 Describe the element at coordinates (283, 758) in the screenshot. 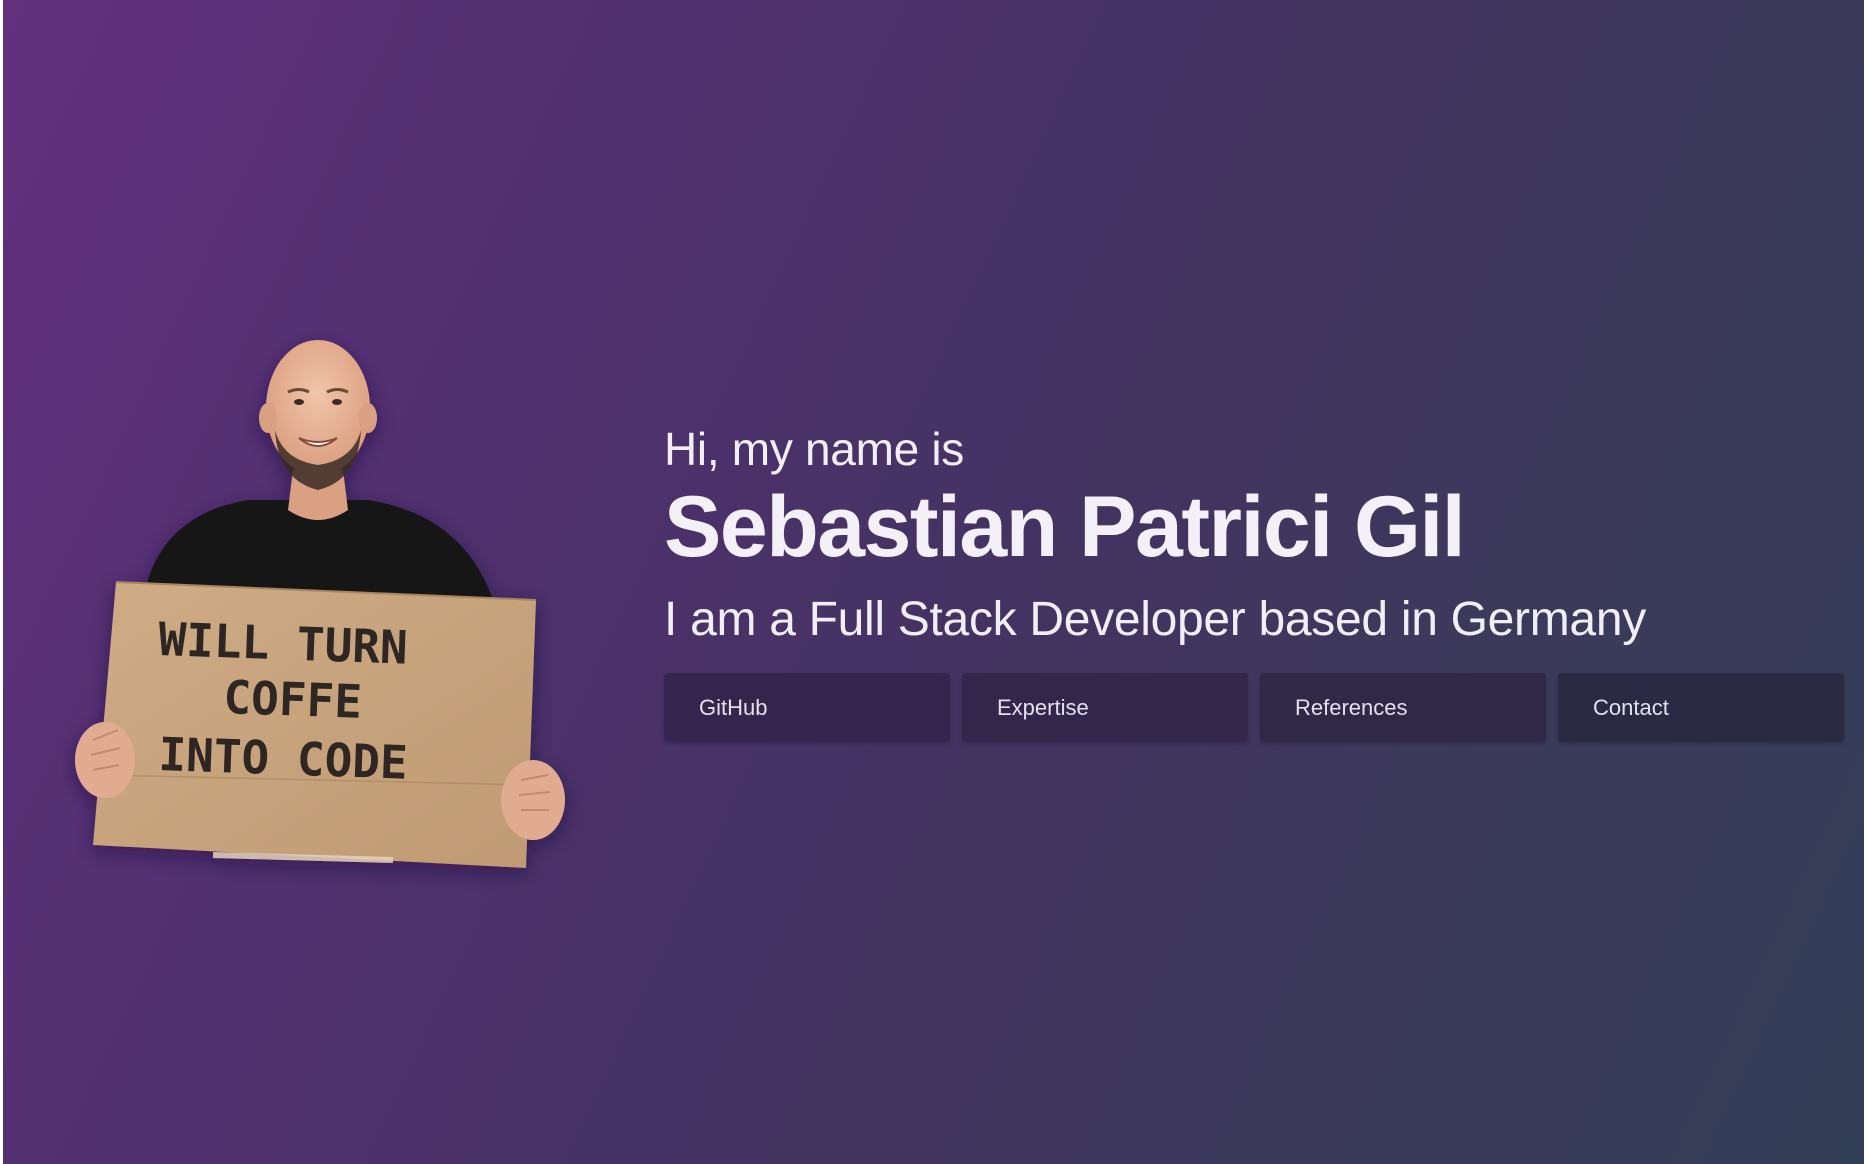

I see `sign-line: INTO CODE` at that location.